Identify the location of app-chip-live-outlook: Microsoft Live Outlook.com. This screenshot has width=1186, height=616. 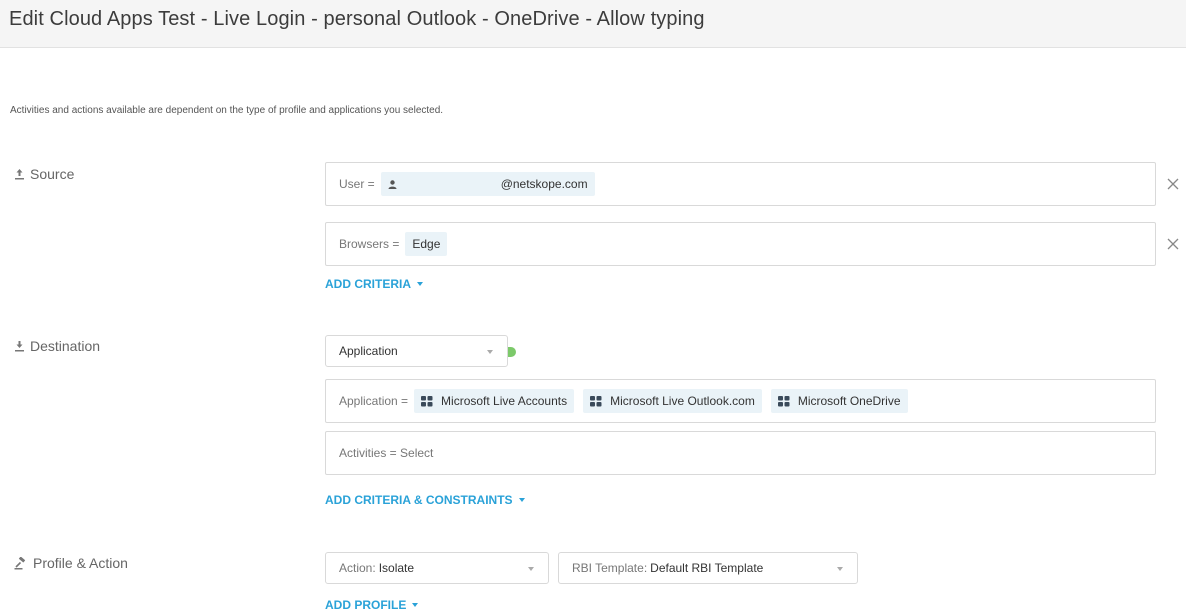
(672, 401).